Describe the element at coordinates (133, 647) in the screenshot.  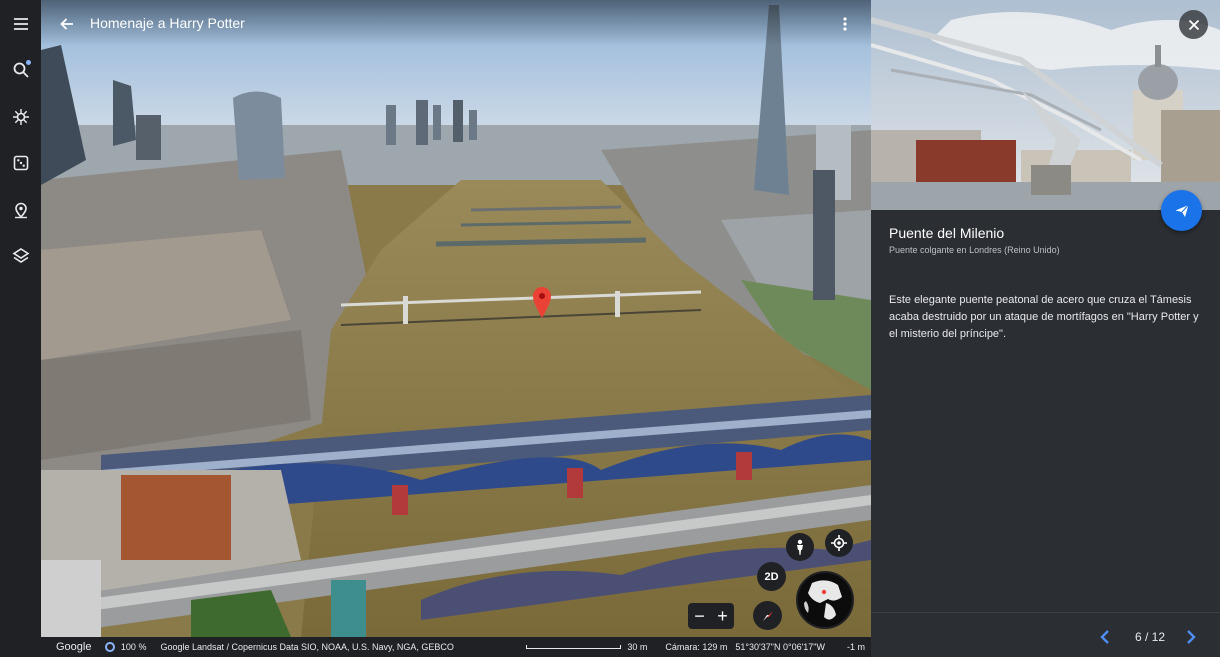
I see `load-progress: 100 %` at that location.